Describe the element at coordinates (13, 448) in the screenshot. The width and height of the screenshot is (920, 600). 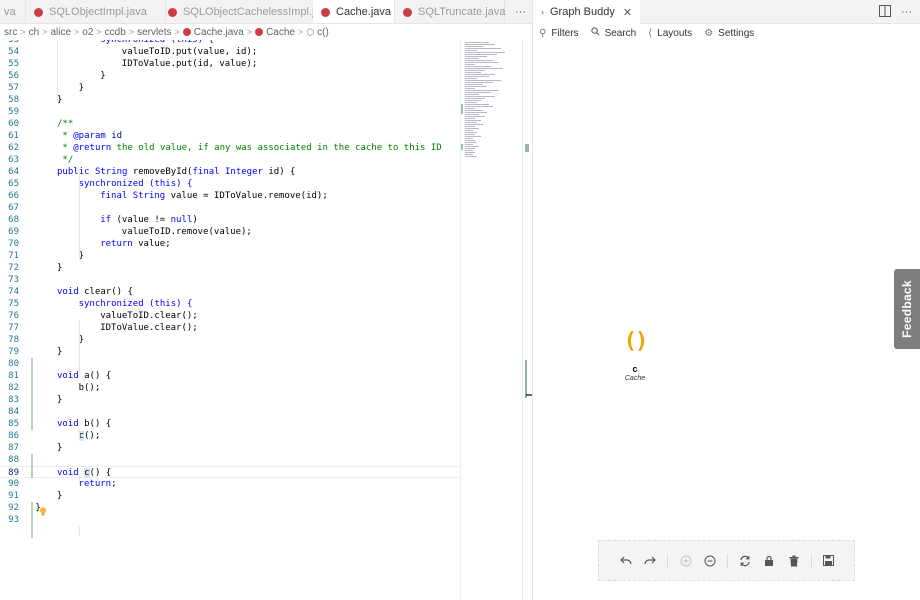
I see `line-number: 87` at that location.